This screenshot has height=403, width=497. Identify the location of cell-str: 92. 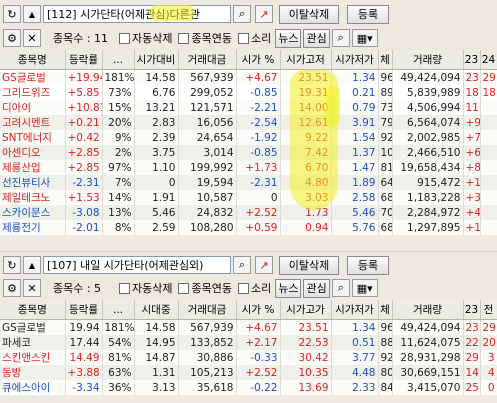
(385, 137).